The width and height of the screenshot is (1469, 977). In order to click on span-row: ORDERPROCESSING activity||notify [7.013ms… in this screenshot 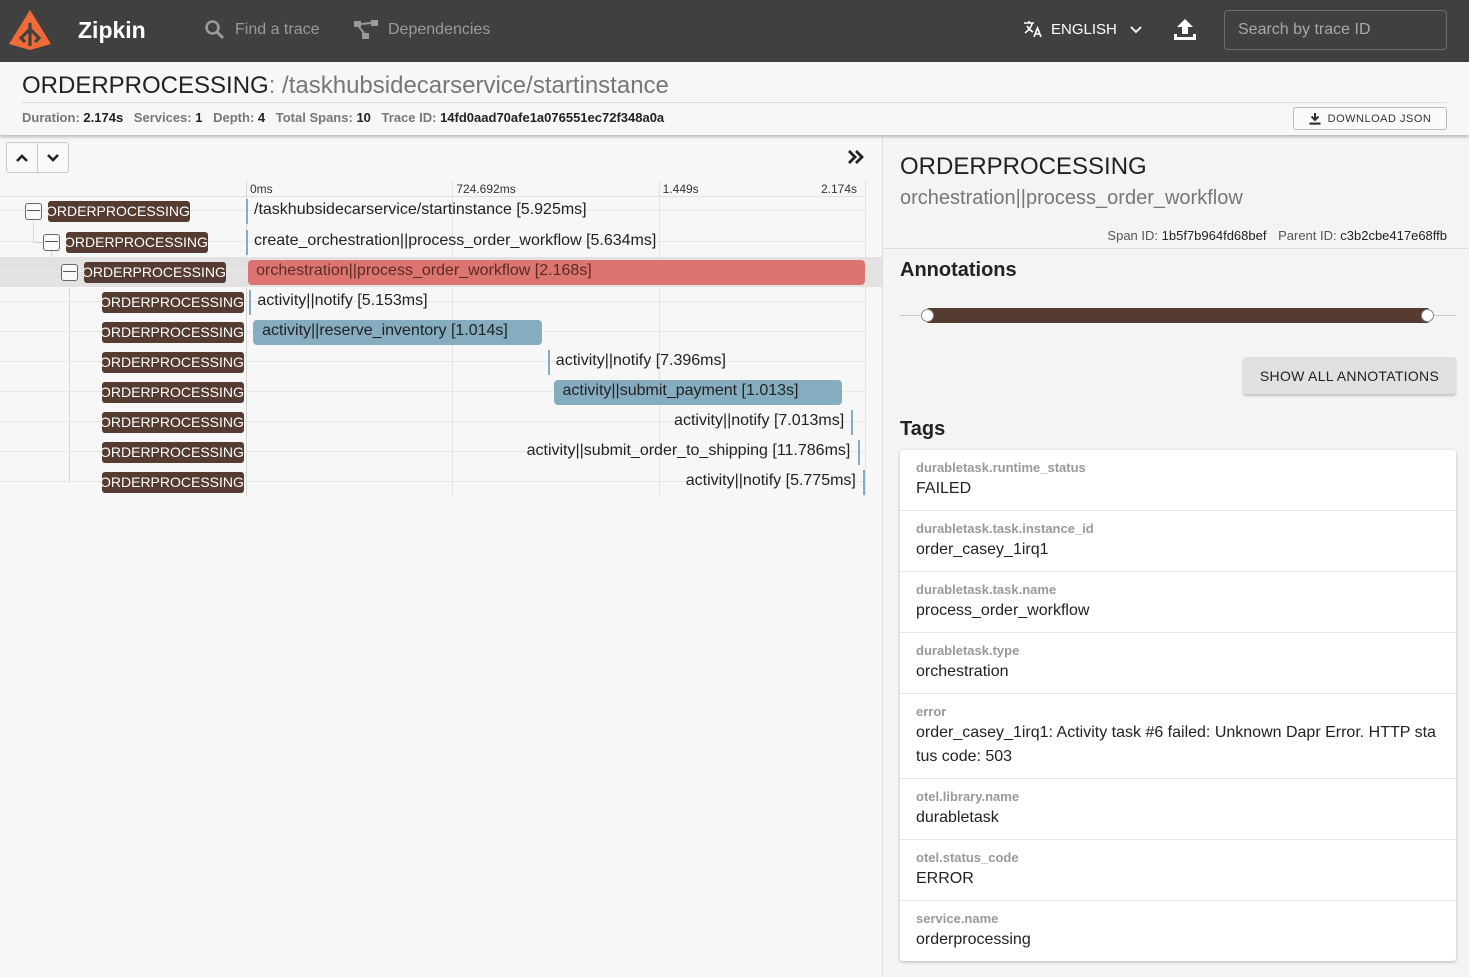, I will do `click(441, 422)`.